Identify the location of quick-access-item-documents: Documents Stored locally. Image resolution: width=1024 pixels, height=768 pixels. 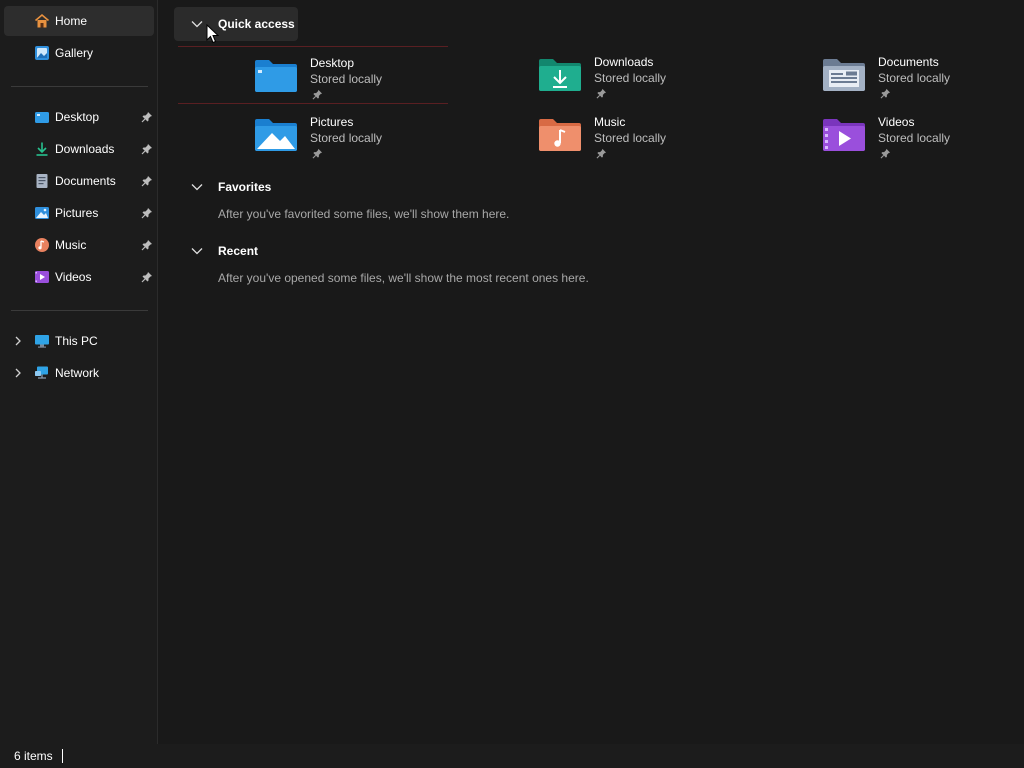
(881, 75).